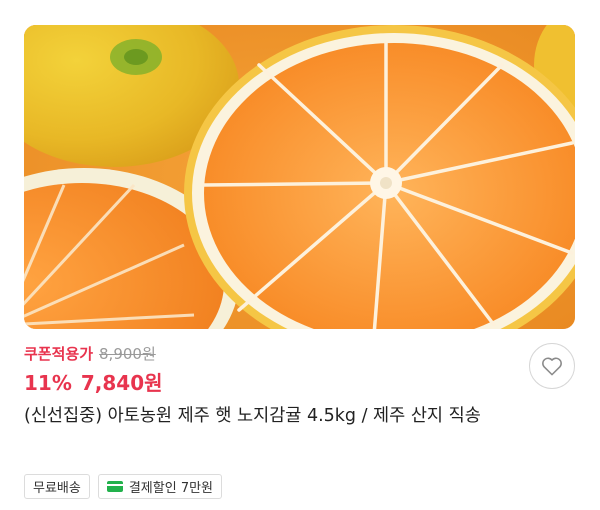 The image size is (600, 510). I want to click on credit-card-icon, so click(114, 486).